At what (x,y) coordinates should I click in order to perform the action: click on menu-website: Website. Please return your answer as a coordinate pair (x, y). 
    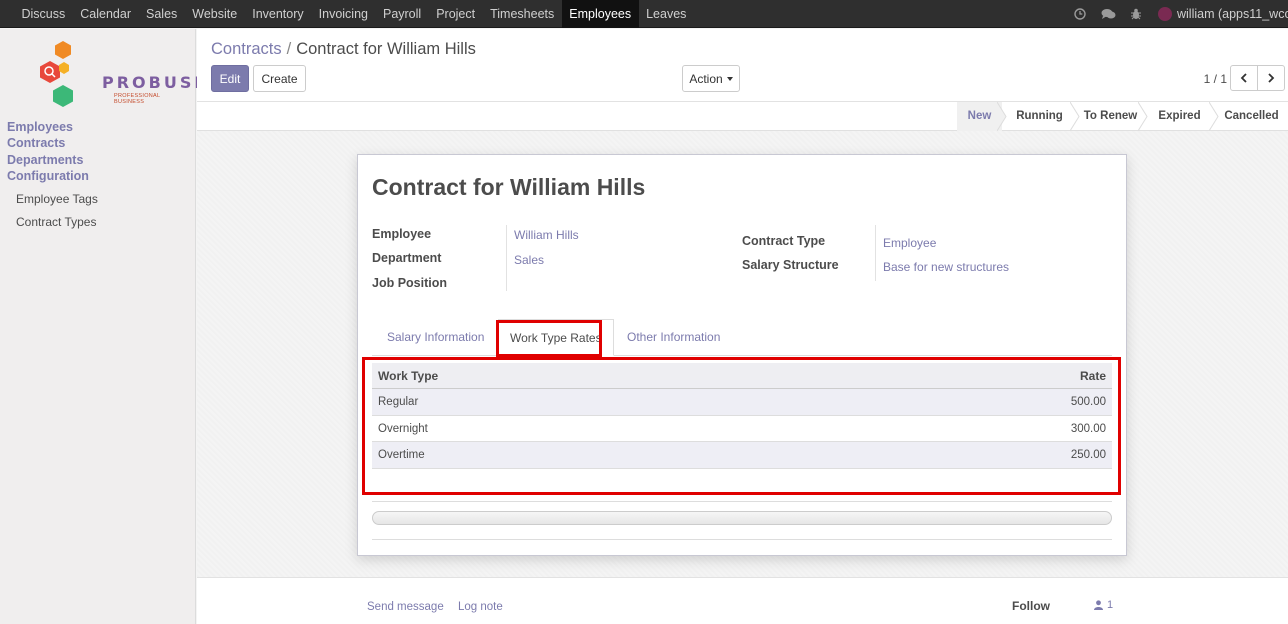
    Looking at the image, I should click on (215, 14).